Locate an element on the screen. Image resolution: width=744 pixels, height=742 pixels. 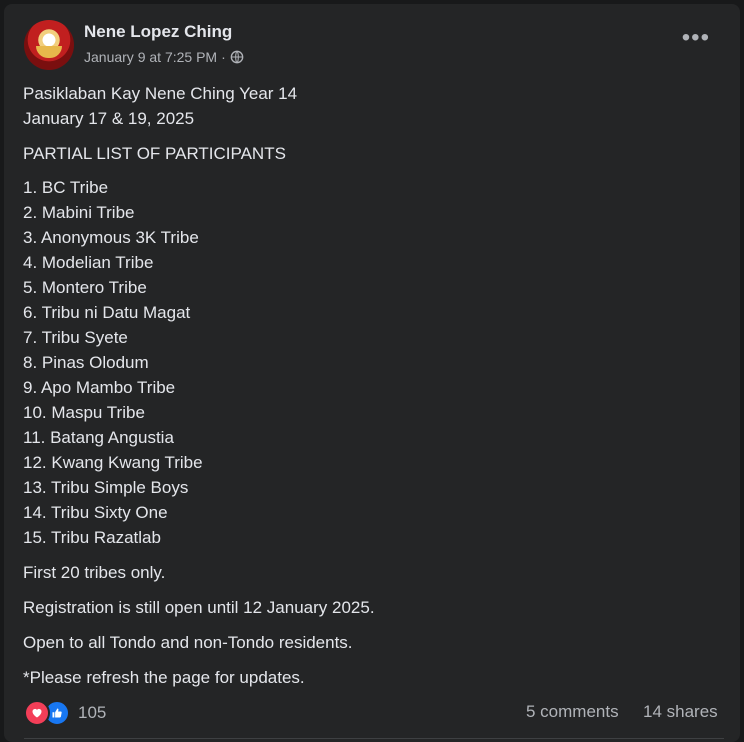
list-item: 6. Tribu ni Datu Magat is located at coordinates (107, 312).